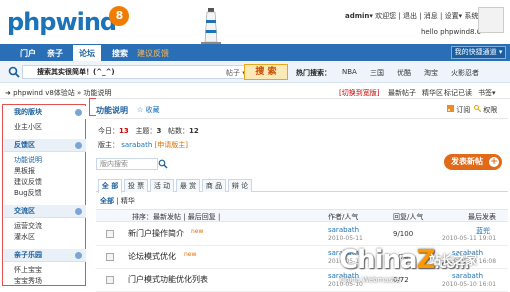 Image resolution: width=510 pixels, height=292 pixels. What do you see at coordinates (78, 112) in the screenshot?
I see `expand-icon` at bounding box center [78, 112].